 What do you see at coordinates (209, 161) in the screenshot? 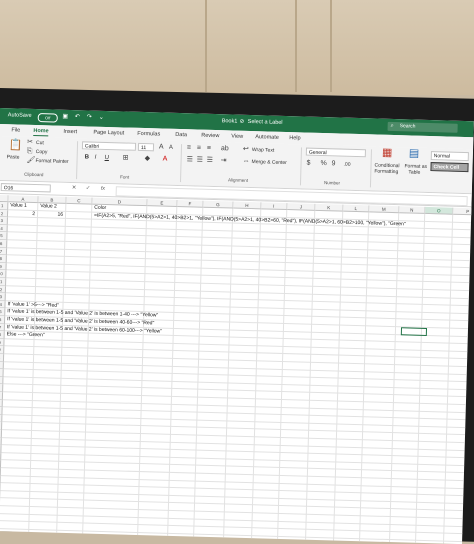
I see `align-right-icon: ☰` at bounding box center [209, 161].